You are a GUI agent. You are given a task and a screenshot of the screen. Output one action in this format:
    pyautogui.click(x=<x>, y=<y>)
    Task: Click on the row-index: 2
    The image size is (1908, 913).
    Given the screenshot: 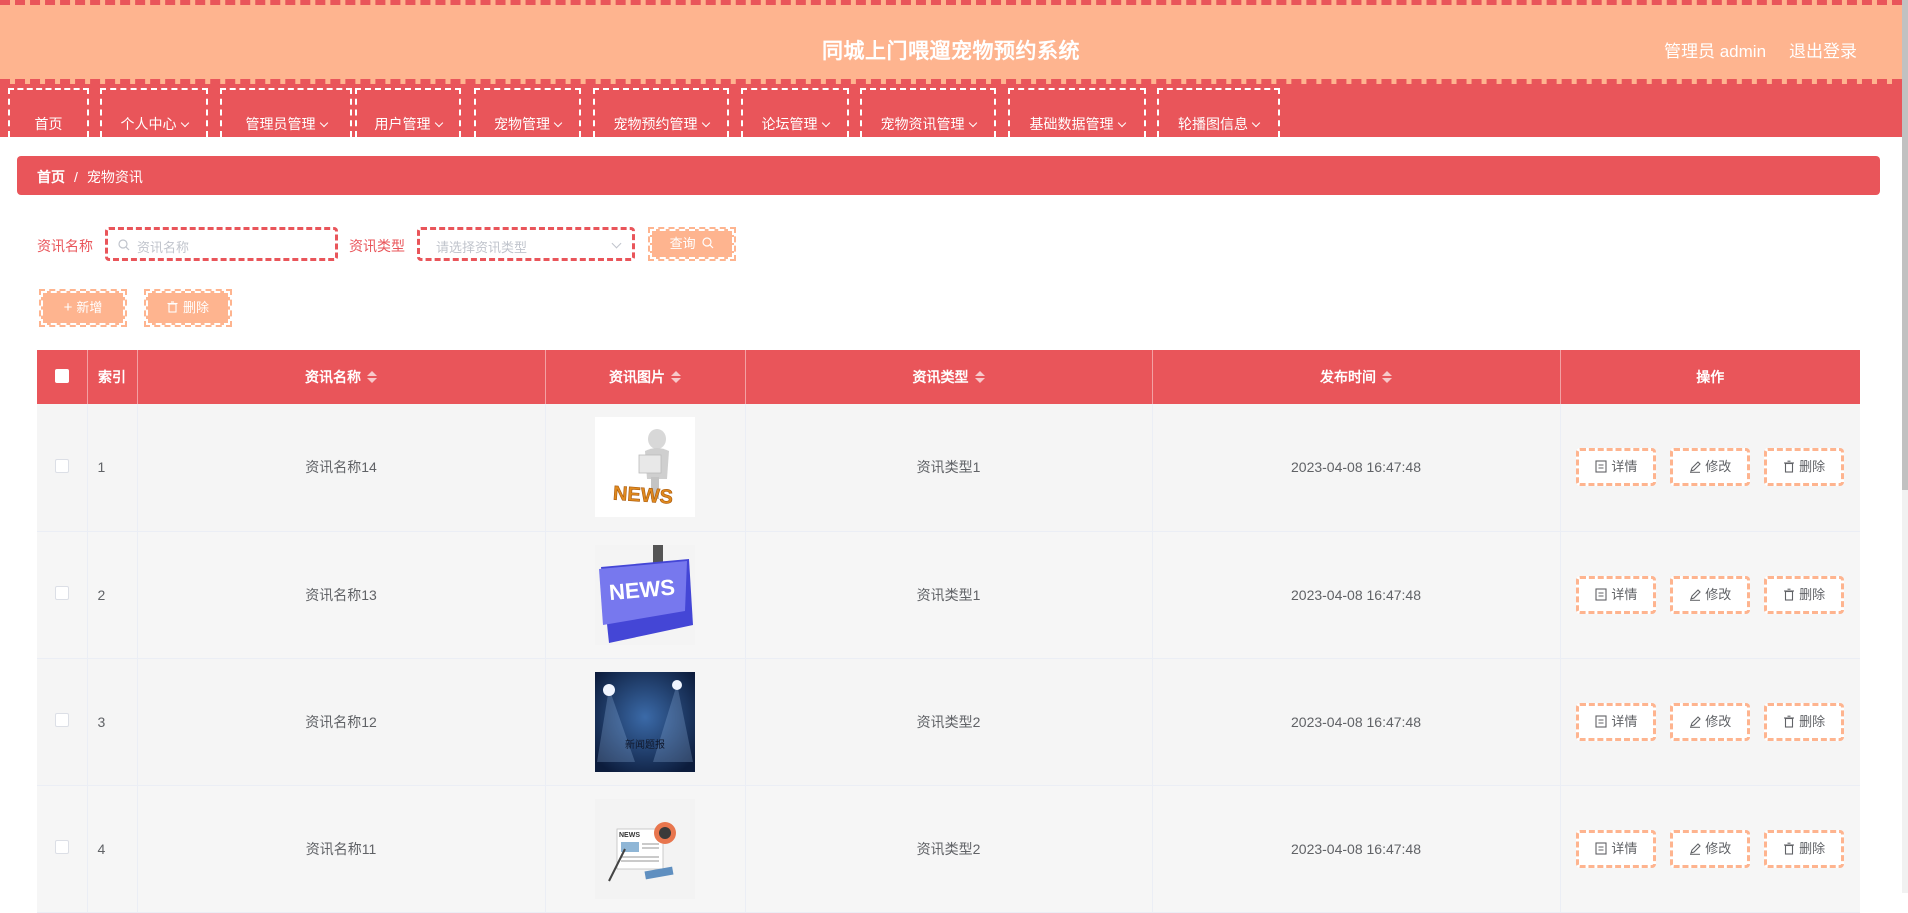 What is the action you would take?
    pyautogui.click(x=112, y=595)
    